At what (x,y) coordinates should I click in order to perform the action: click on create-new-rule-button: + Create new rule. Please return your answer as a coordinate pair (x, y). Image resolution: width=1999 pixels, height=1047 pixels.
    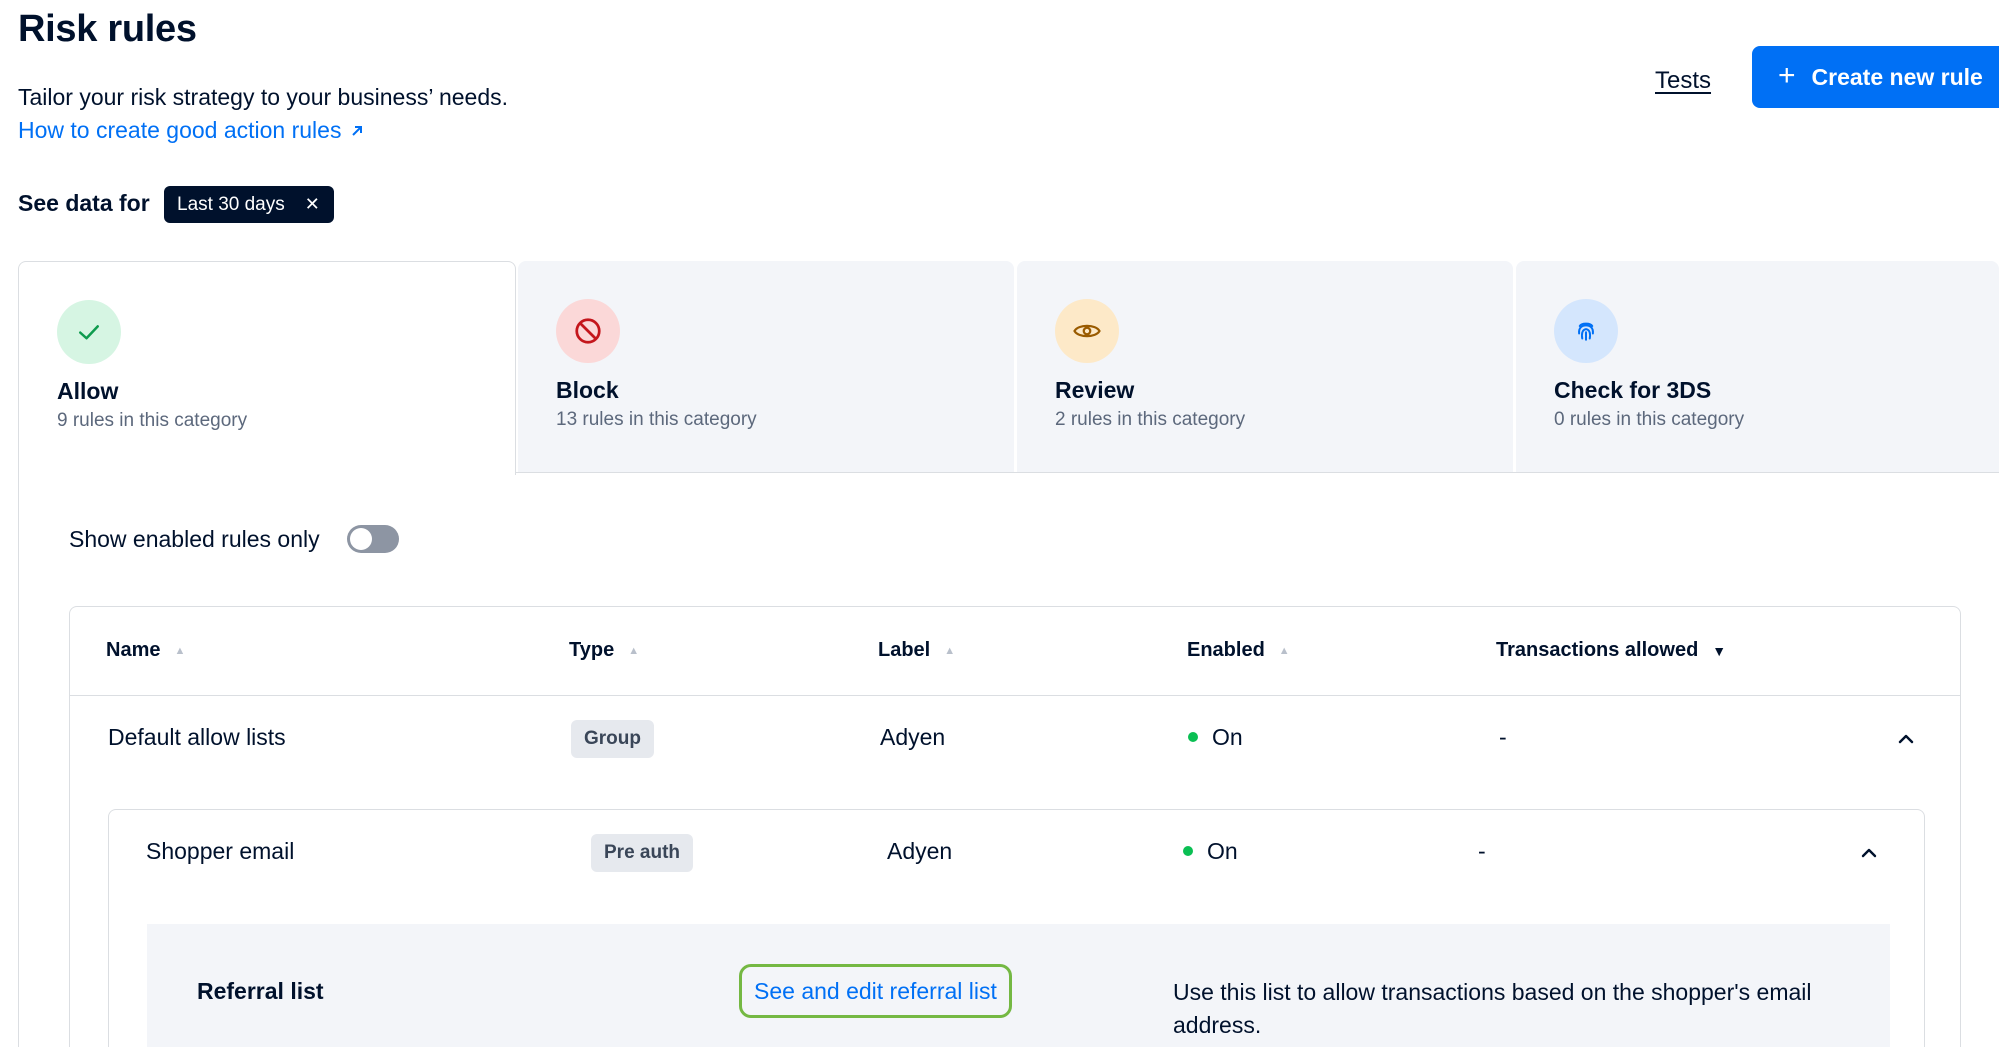
    Looking at the image, I should click on (1875, 77).